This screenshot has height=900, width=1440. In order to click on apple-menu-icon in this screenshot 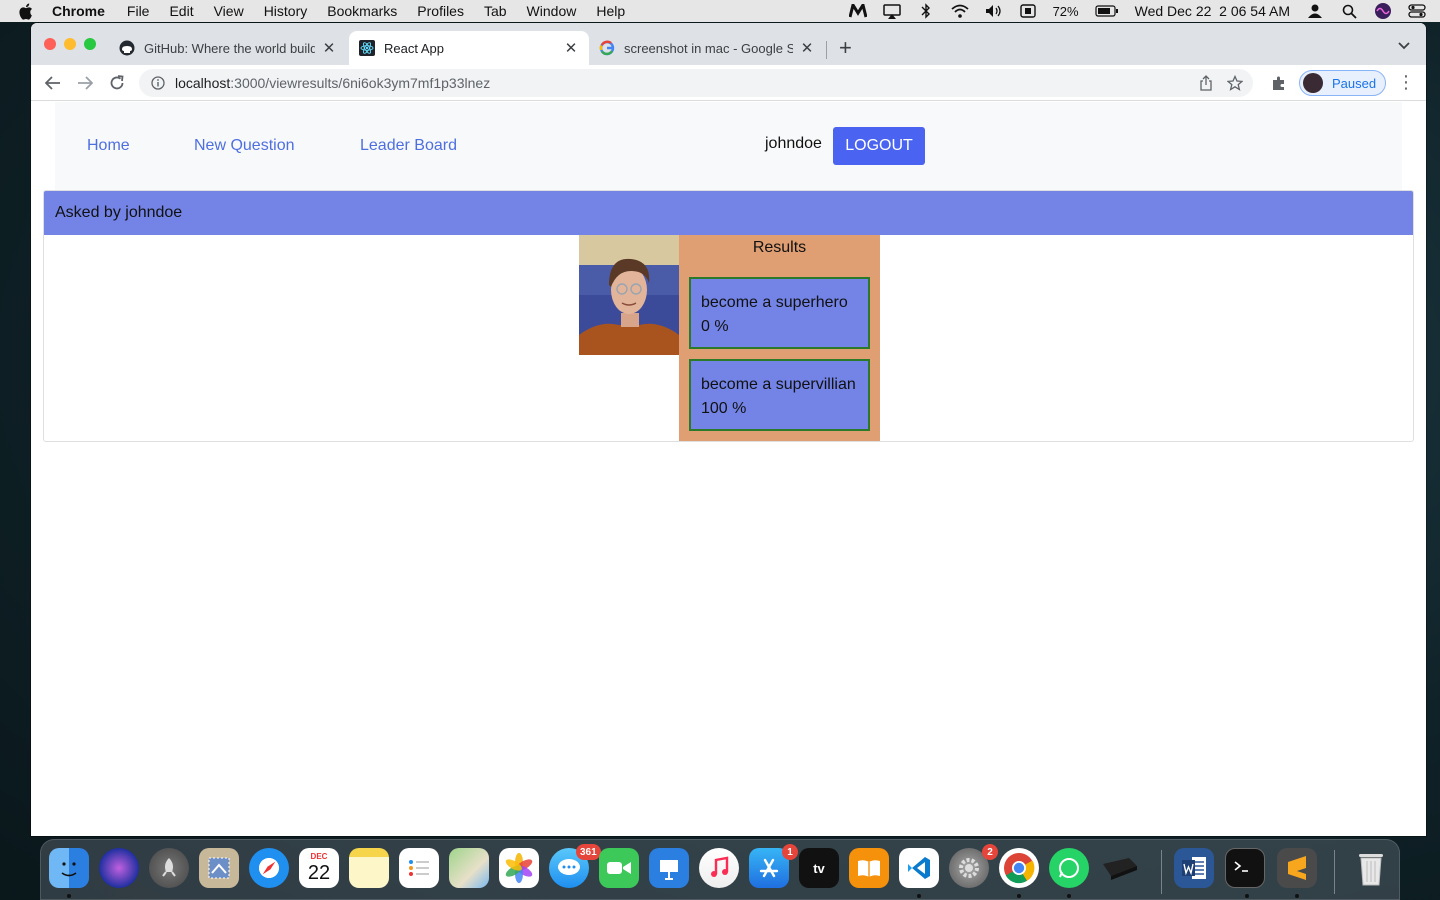, I will do `click(27, 11)`.